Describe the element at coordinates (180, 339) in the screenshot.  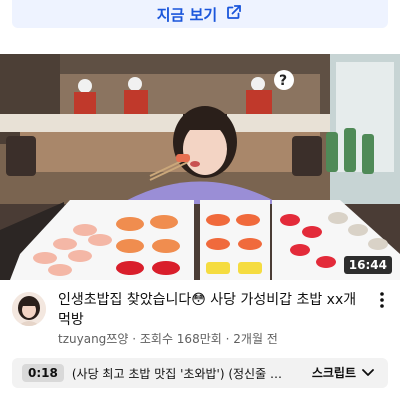
I see `view-count: 조회수 168만회` at that location.